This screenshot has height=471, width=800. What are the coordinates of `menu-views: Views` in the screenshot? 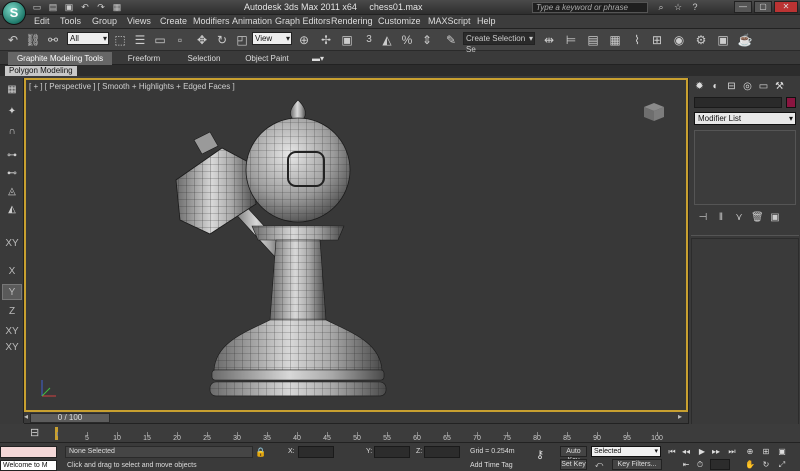 It's located at (139, 21).